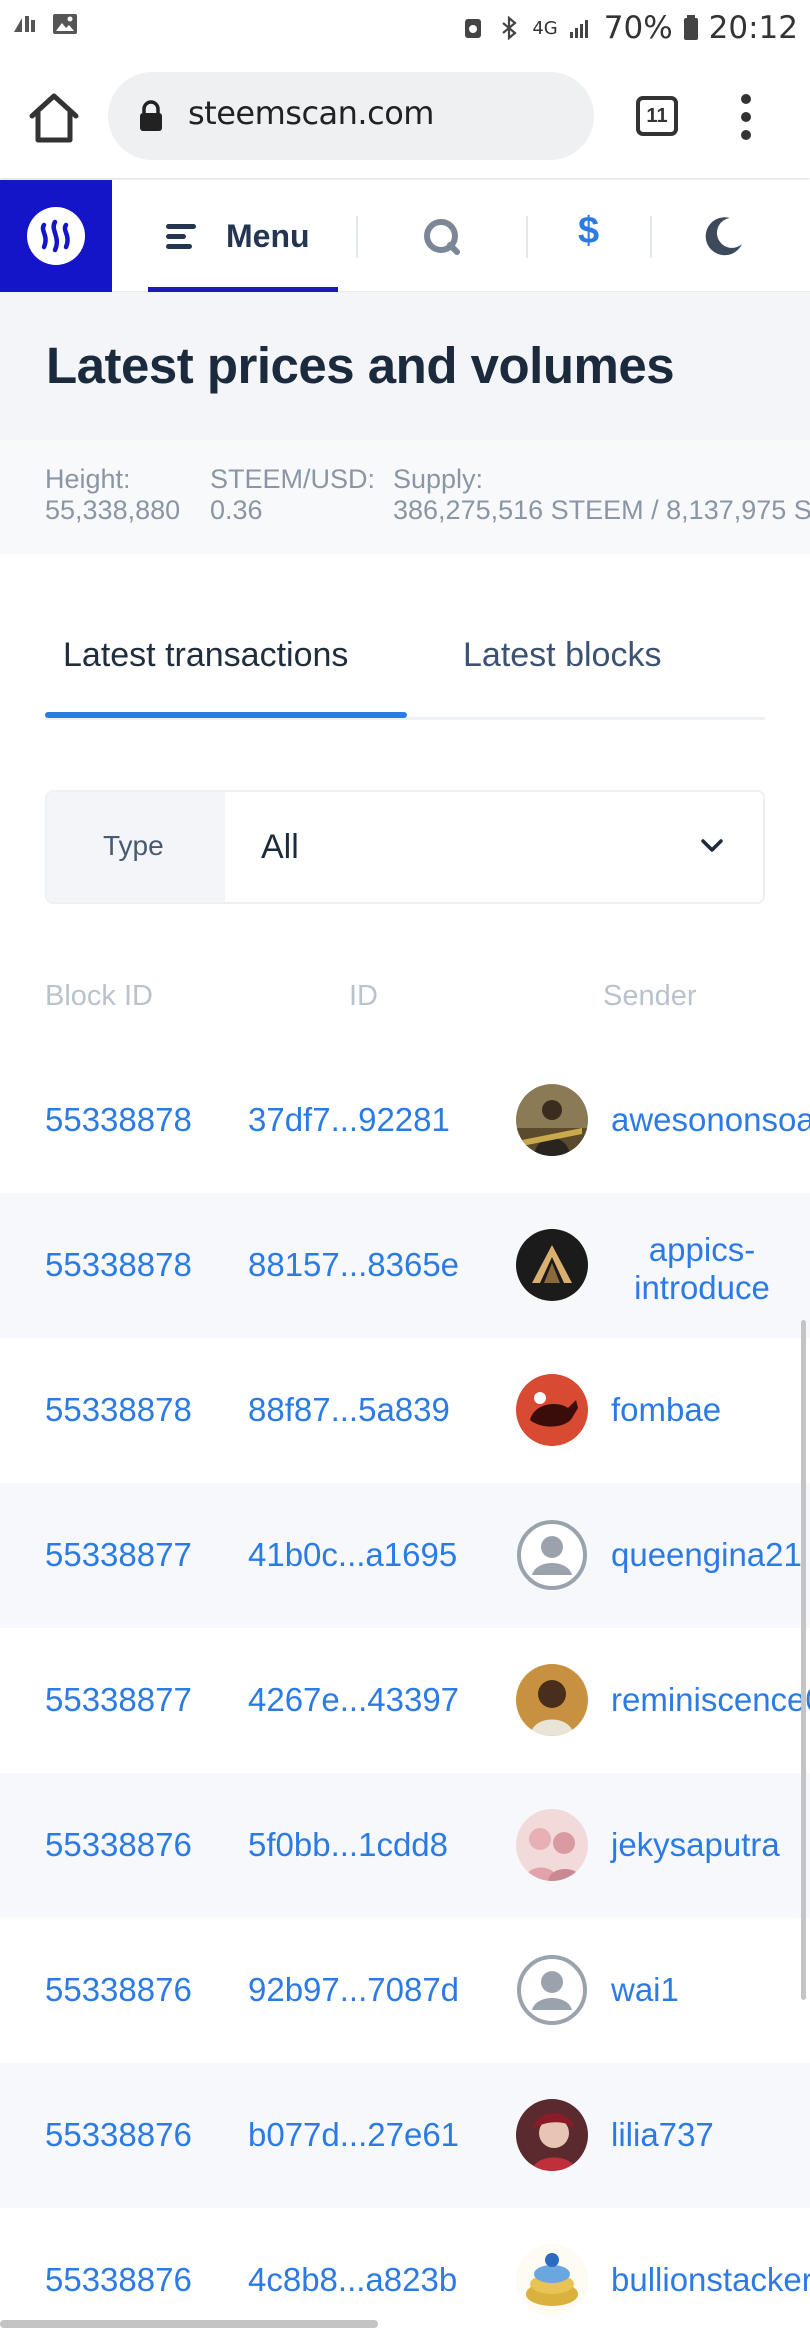  Describe the element at coordinates (113, 510) in the screenshot. I see `stat-height-value: 55,338,880` at that location.